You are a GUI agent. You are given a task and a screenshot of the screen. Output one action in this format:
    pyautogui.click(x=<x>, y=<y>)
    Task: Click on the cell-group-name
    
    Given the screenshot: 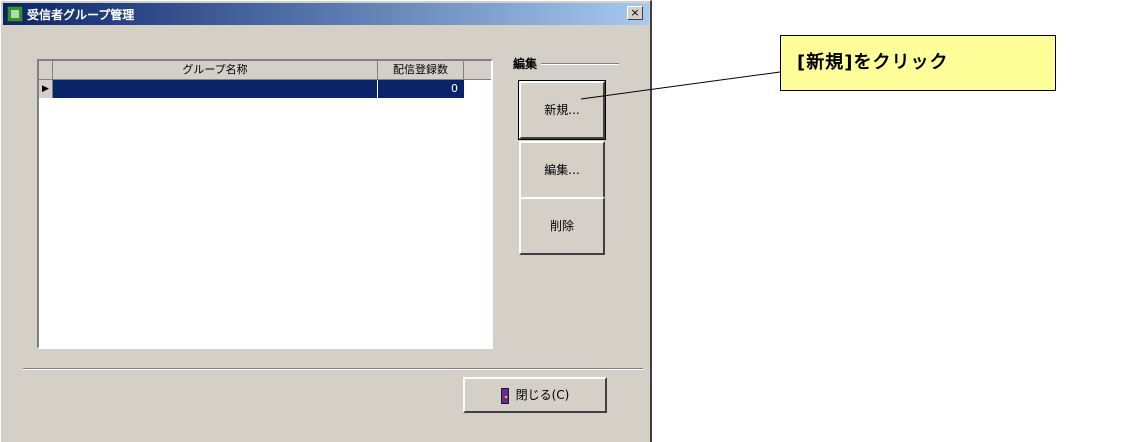 What is the action you would take?
    pyautogui.click(x=215, y=89)
    